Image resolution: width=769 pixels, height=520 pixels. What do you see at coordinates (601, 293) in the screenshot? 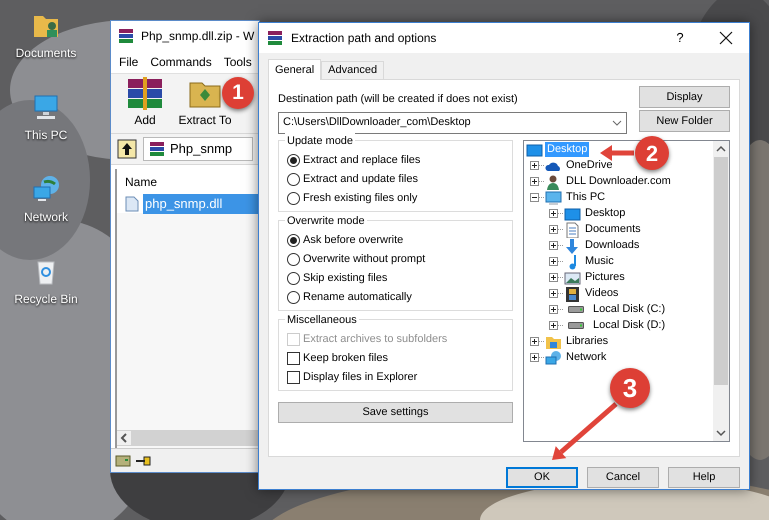
I see `tree-item: Videos` at bounding box center [601, 293].